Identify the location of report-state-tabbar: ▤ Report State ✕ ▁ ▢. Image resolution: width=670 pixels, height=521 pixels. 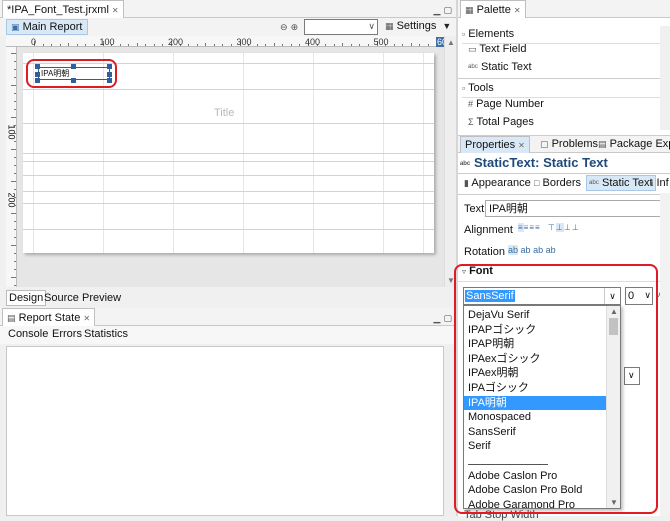
(228, 317).